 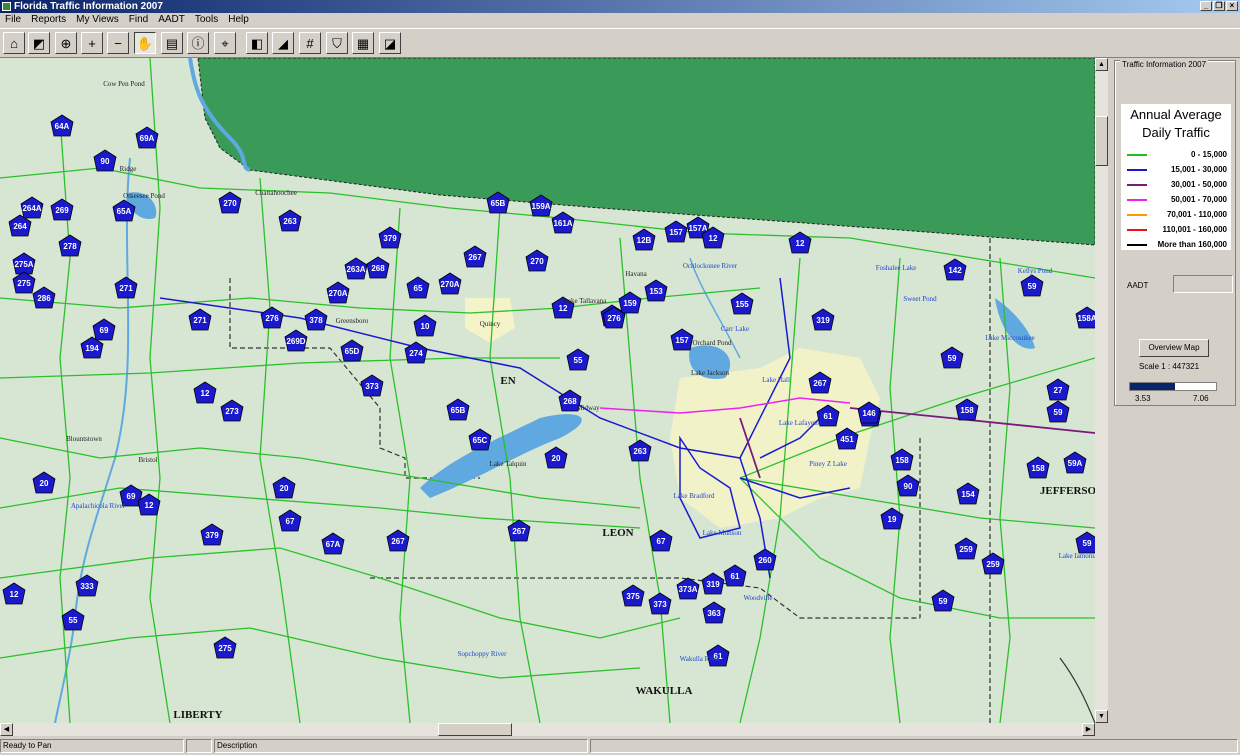 I want to click on route-icon: ◢, so click(x=283, y=43).